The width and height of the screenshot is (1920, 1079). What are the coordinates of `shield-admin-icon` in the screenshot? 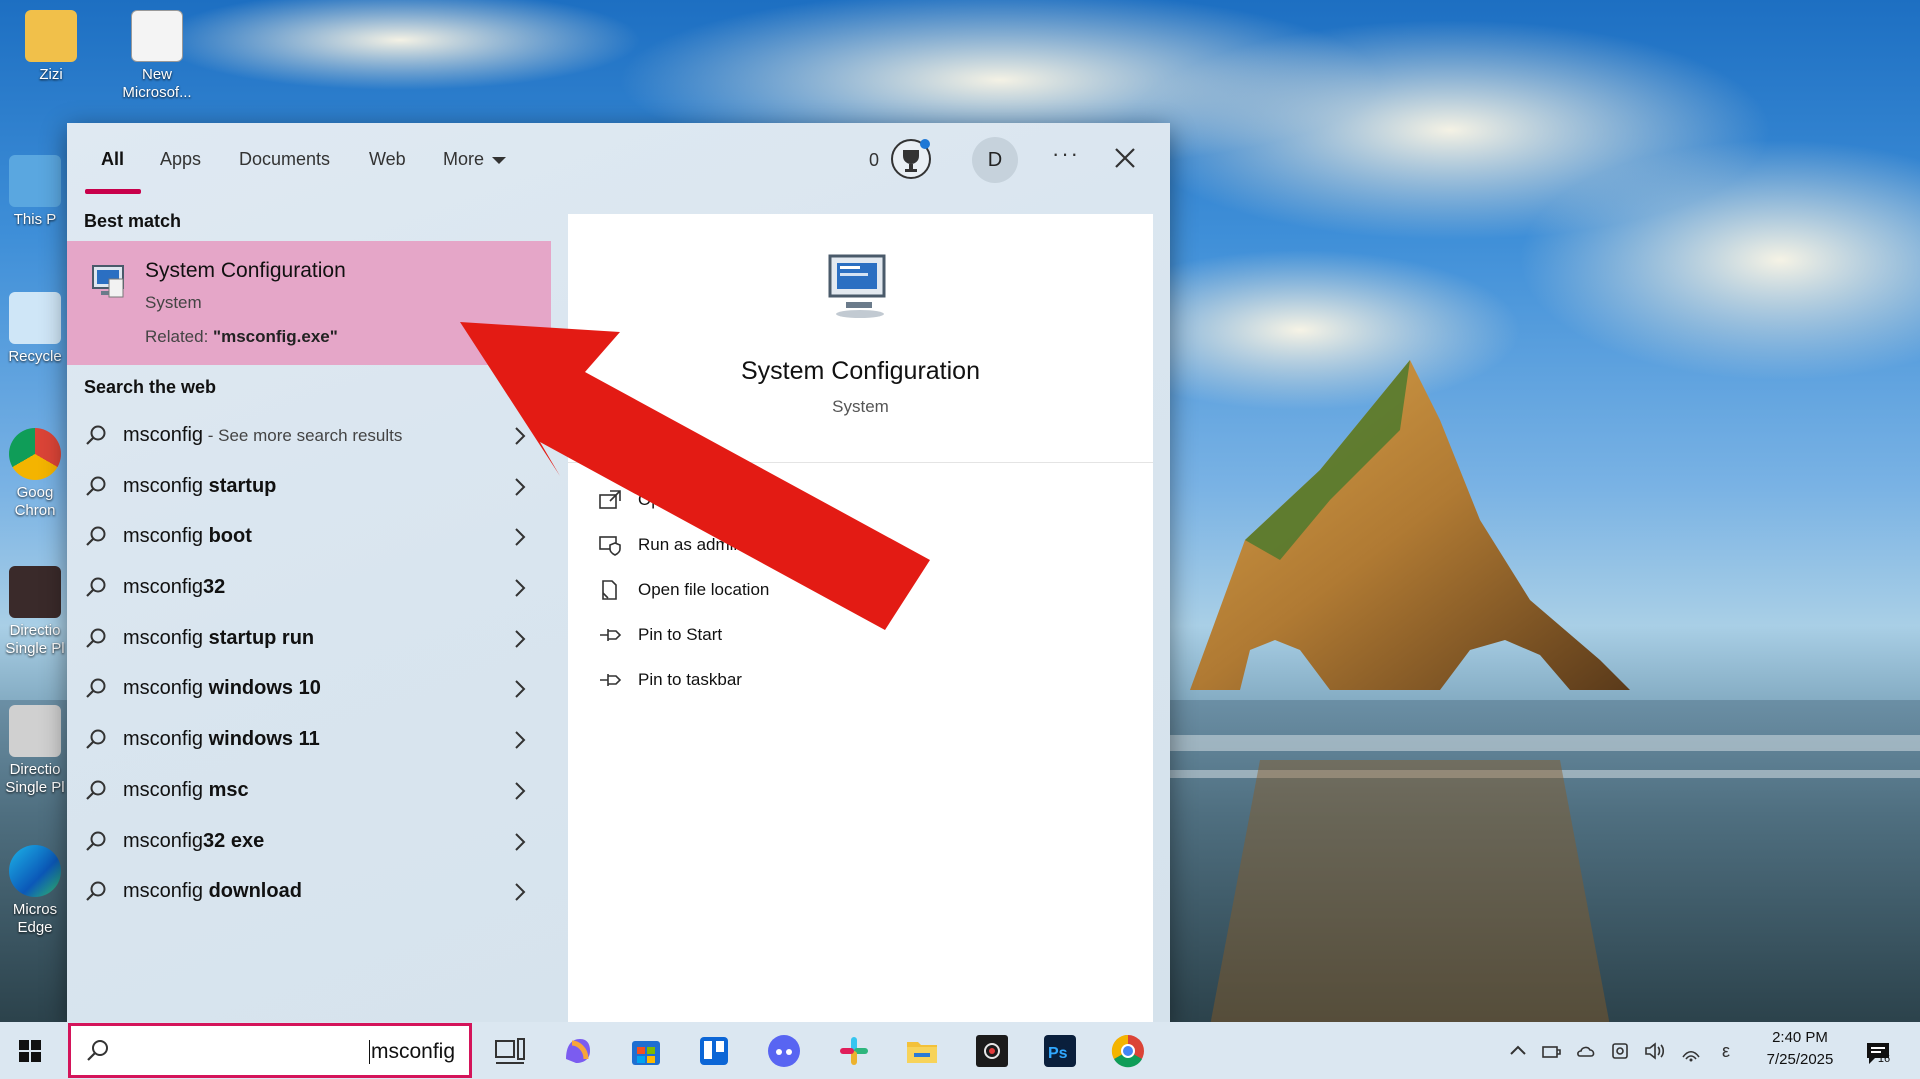 It's located at (610, 546).